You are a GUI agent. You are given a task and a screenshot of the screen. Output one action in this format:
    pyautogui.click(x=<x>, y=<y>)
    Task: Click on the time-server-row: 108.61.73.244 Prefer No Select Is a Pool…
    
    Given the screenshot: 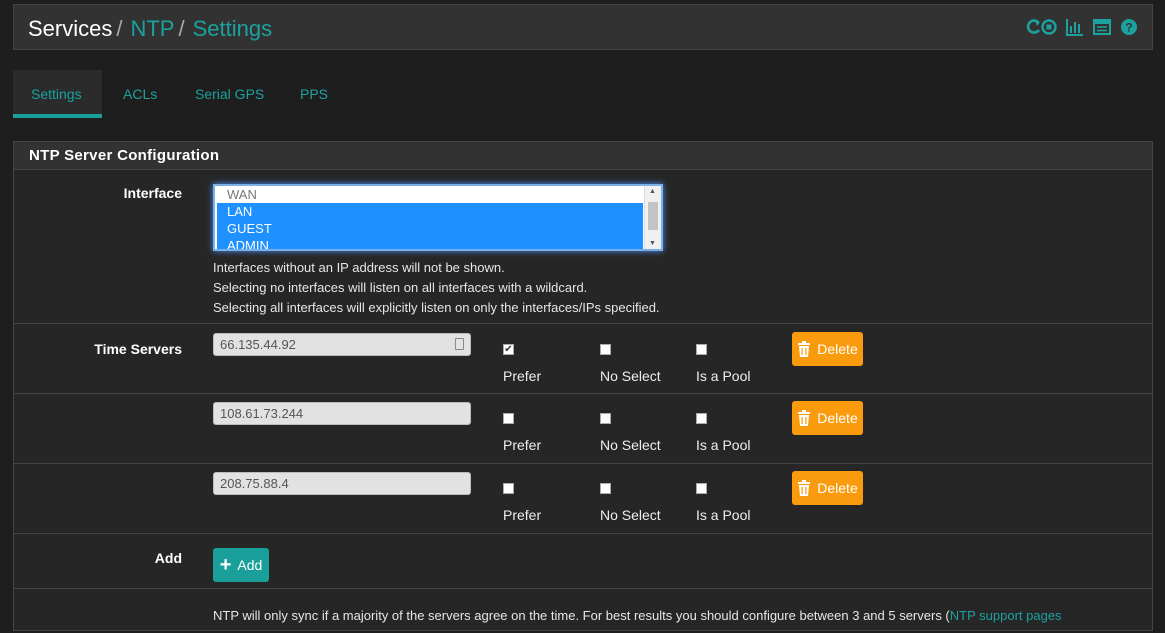 What is the action you would take?
    pyautogui.click(x=583, y=428)
    